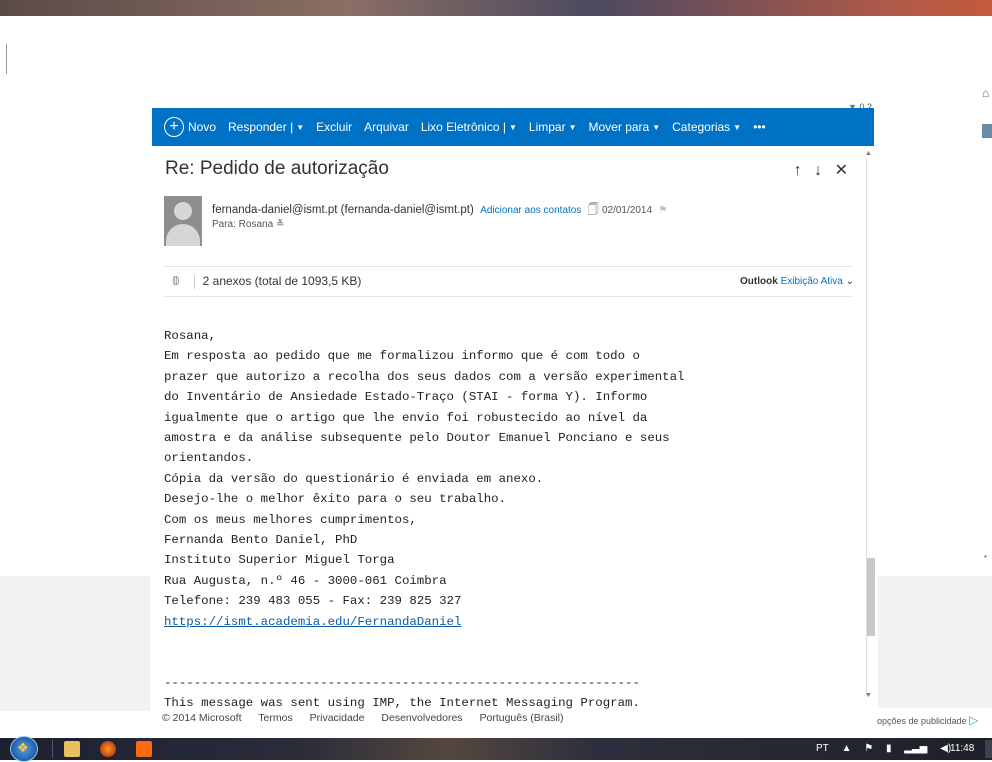 The image size is (992, 762). Describe the element at coordinates (927, 720) in the screenshot. I see `ad-options: opções de publicidade ▷` at that location.